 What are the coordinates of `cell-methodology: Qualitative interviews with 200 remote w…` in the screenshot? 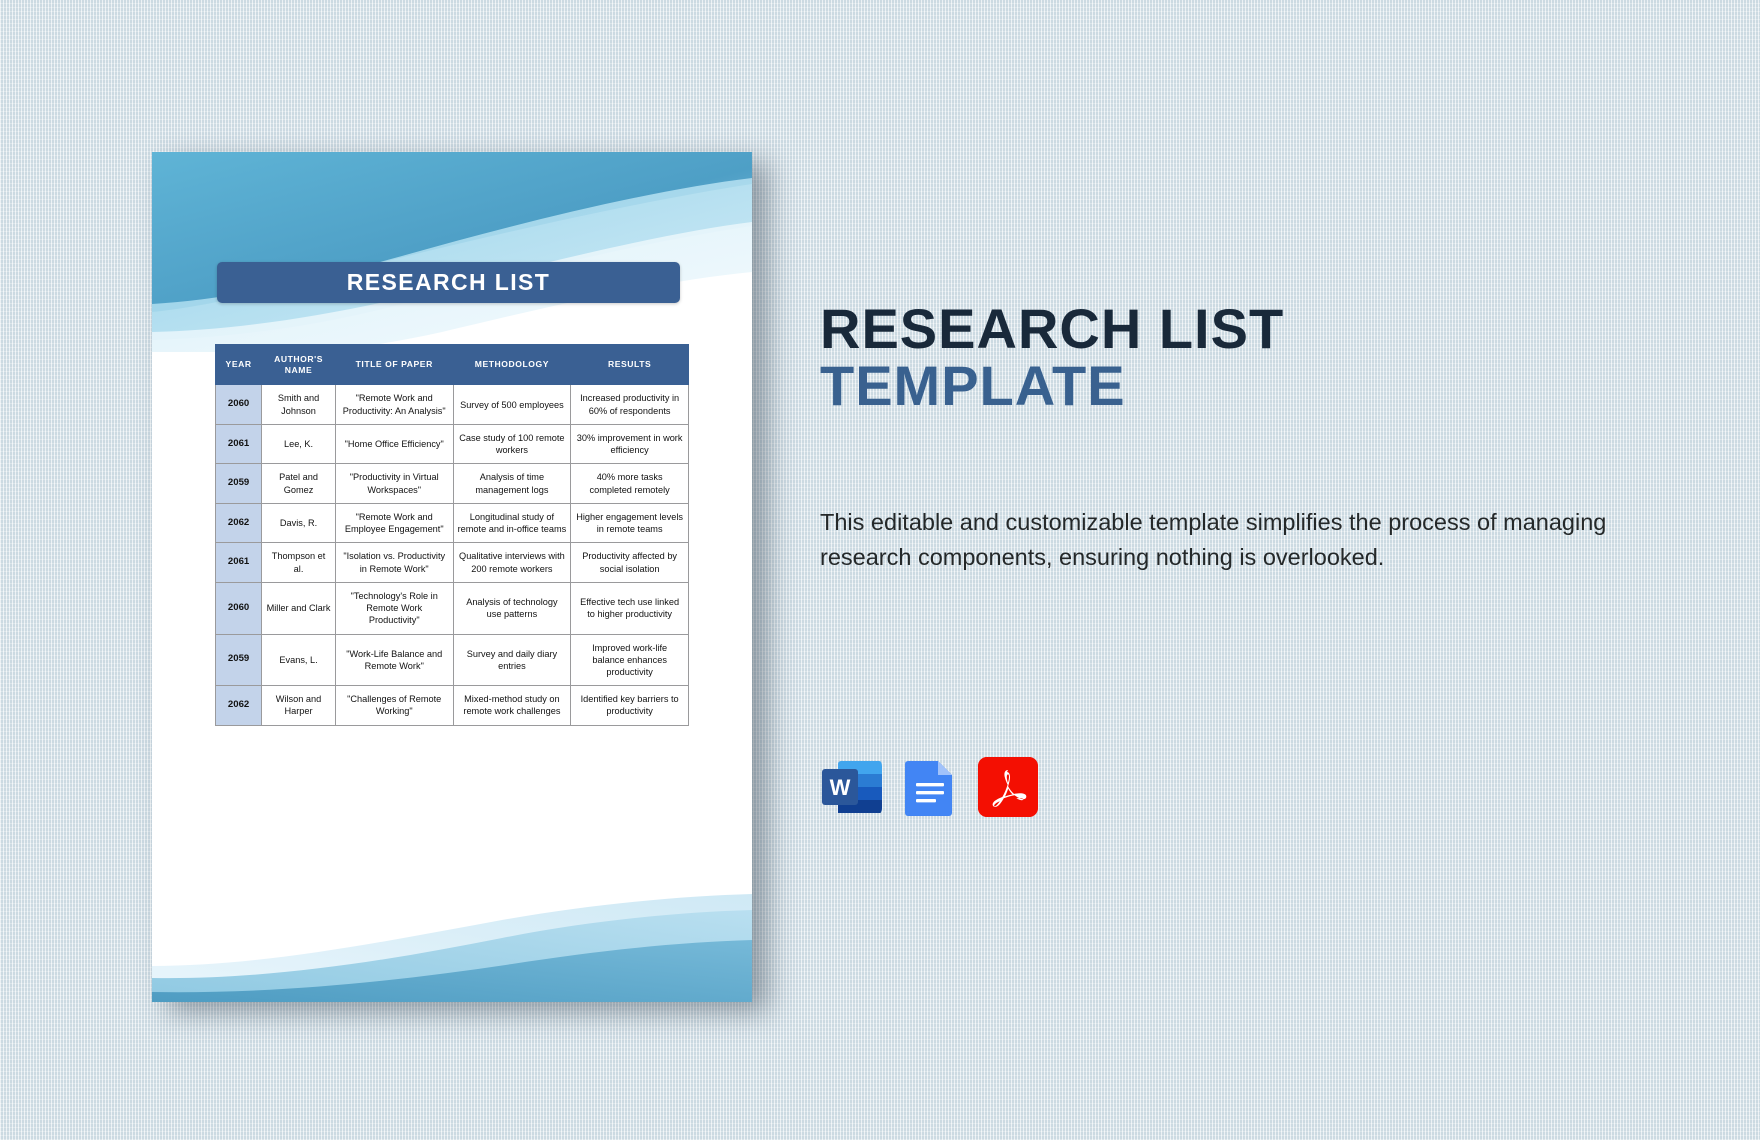 It's located at (512, 562).